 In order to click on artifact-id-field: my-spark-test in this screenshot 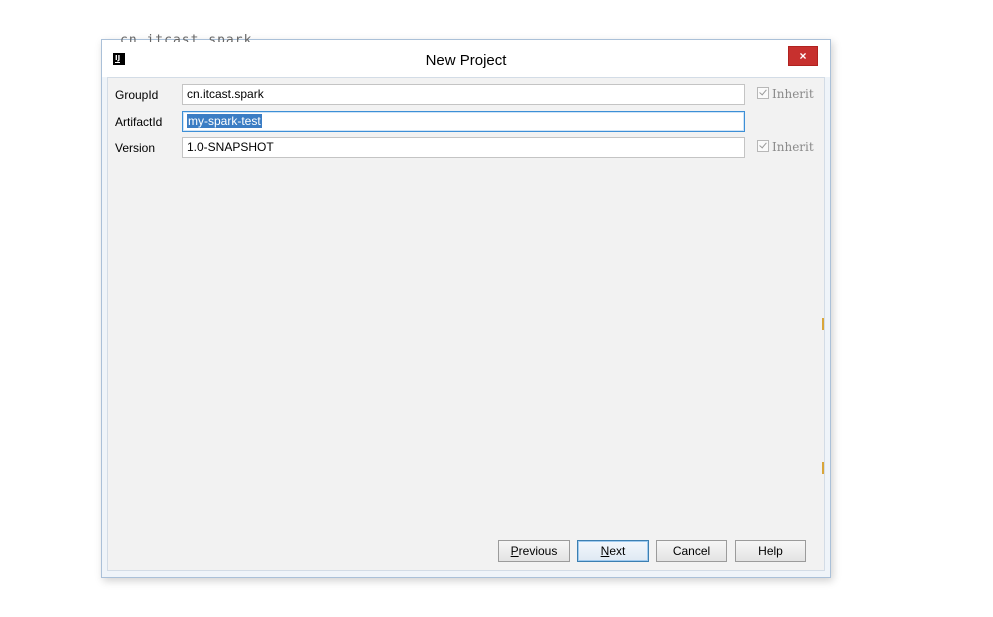, I will do `click(463, 121)`.